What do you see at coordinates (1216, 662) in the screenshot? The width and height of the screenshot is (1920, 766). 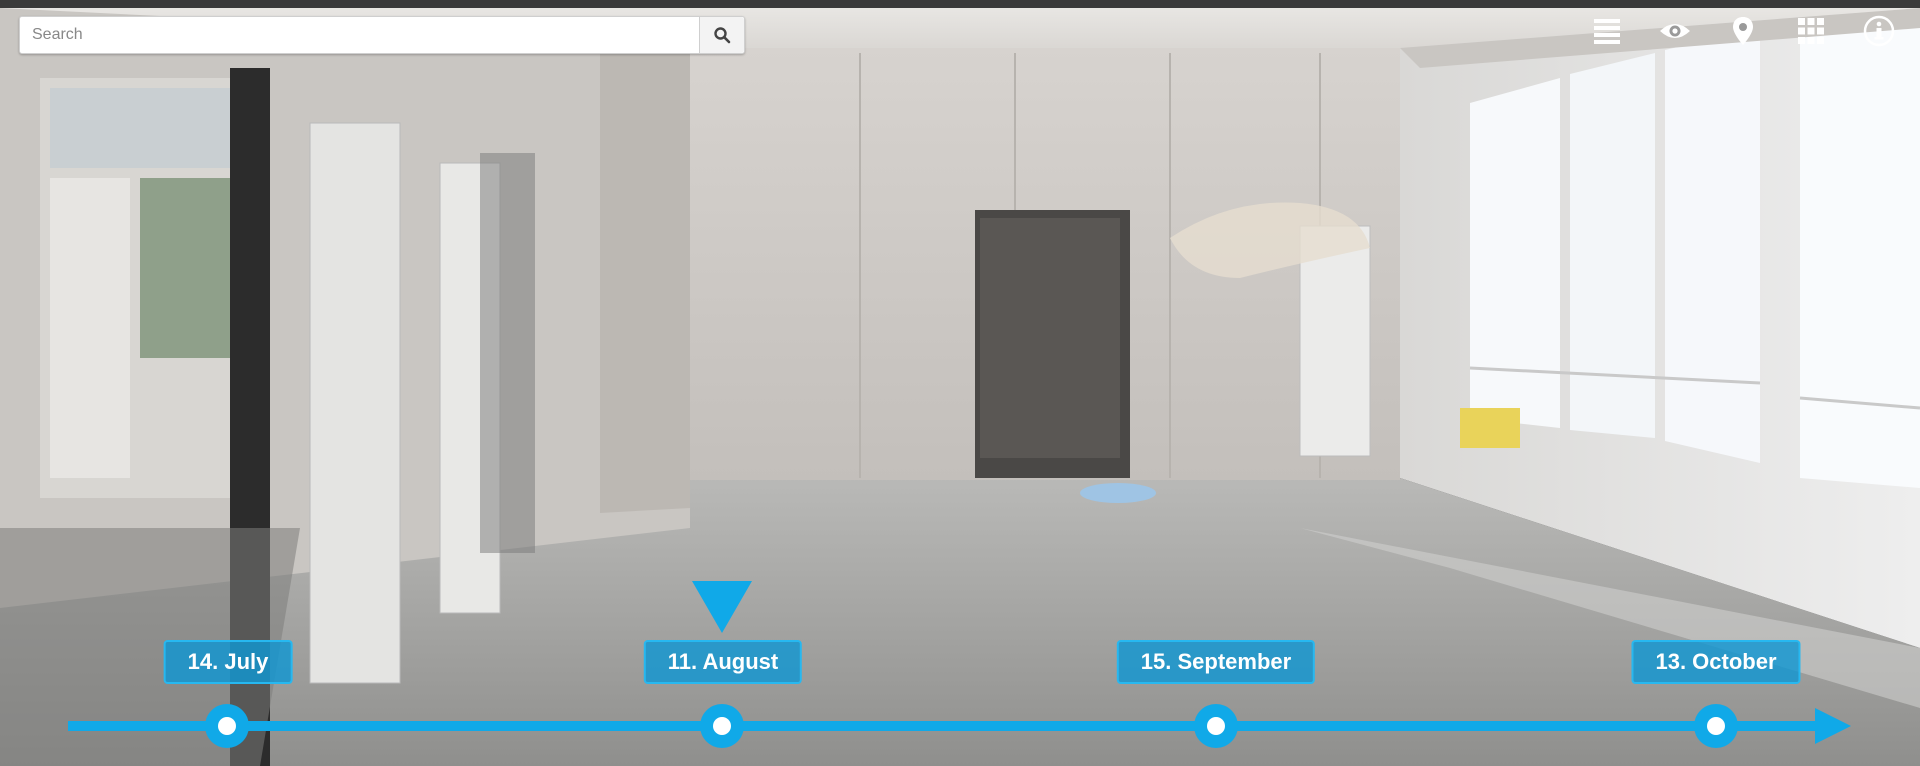 I see `timeline-label-3: 15. September` at bounding box center [1216, 662].